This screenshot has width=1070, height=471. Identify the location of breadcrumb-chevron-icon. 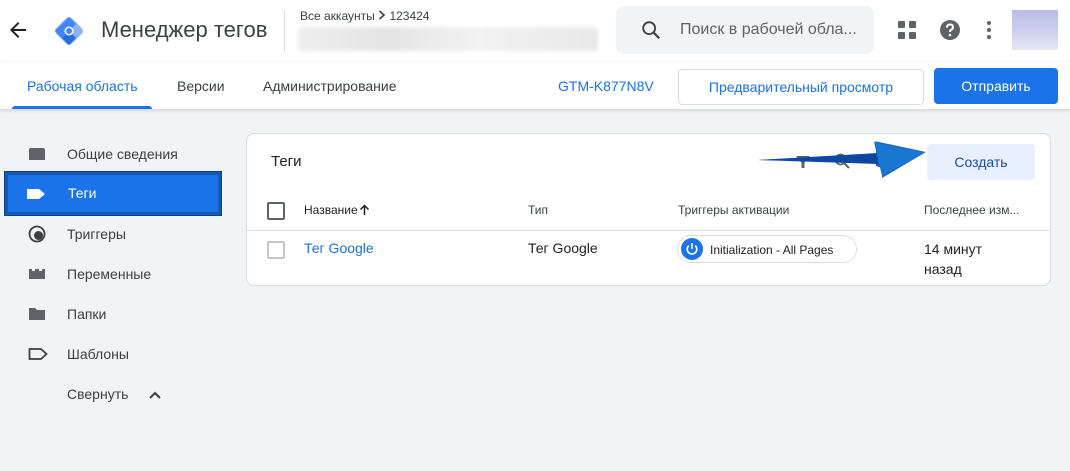
(383, 16).